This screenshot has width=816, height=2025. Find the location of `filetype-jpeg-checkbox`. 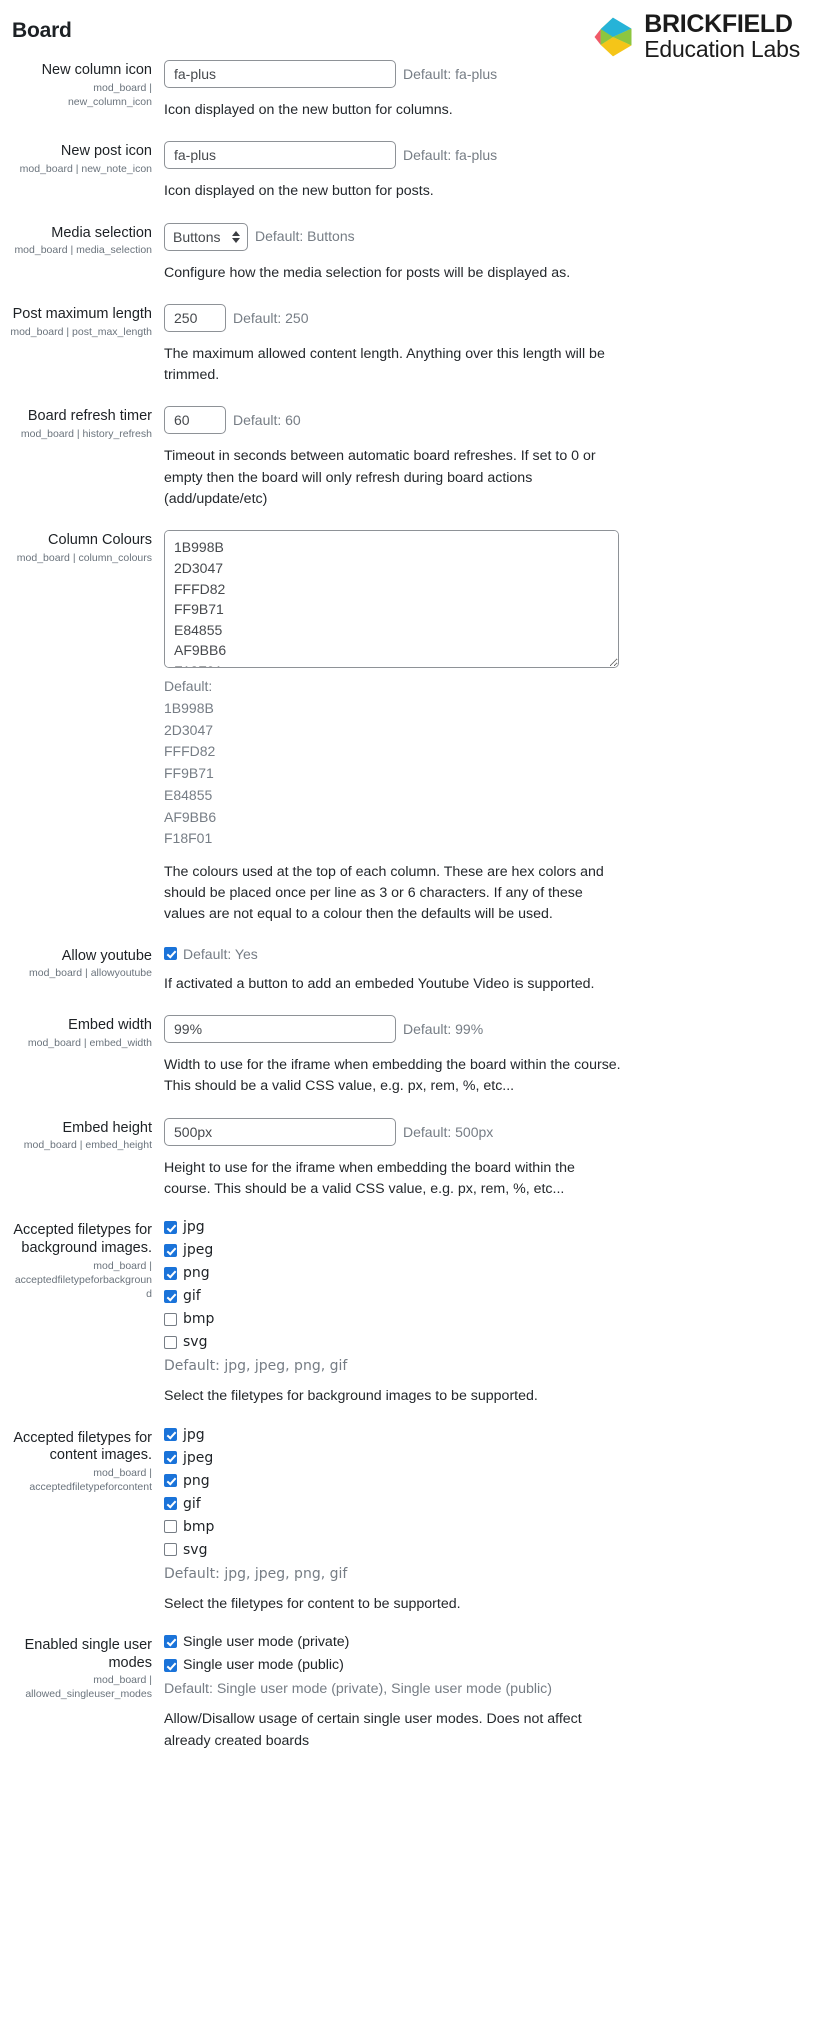

filetype-jpeg-checkbox is located at coordinates (170, 1250).